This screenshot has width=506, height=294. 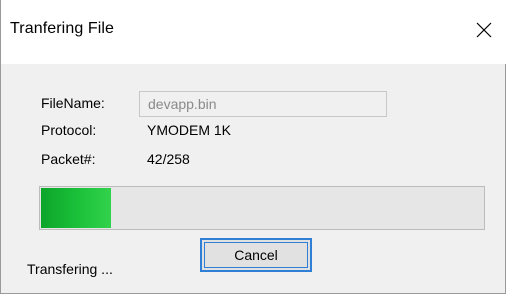 I want to click on protocol-label: Protocol:, so click(x=69, y=130).